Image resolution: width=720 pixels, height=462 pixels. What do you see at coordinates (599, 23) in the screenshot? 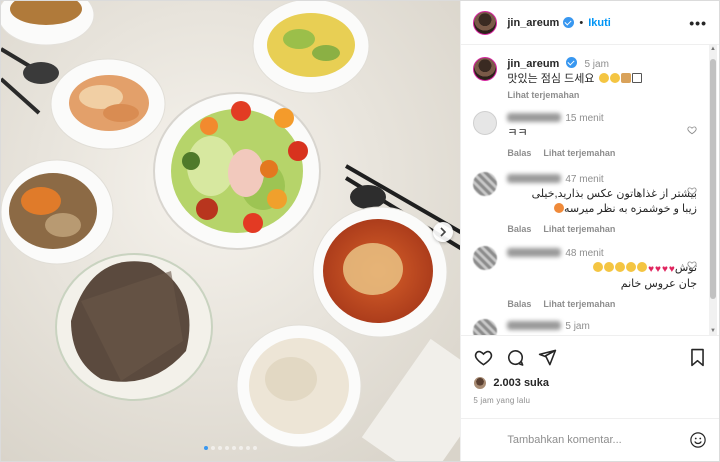
I see `follow-button: Ikuti` at bounding box center [599, 23].